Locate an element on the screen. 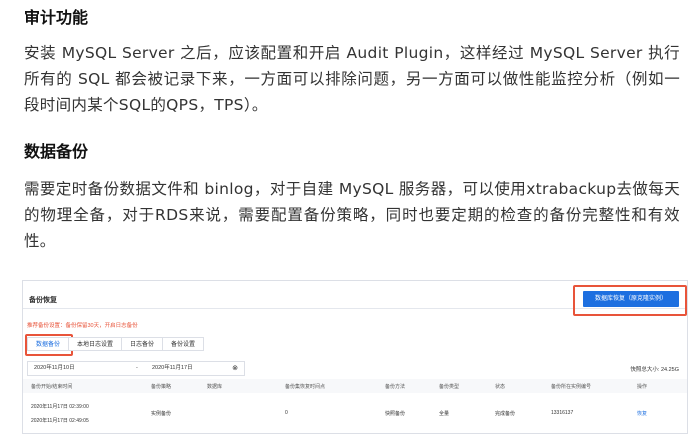 This screenshot has height=434, width=698. col-restore-point: 备份集恢复时间点 is located at coordinates (305, 387).